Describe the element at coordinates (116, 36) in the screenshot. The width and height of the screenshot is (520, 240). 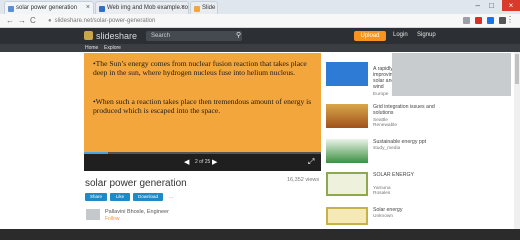
I see `site-logo: slideshare` at that location.